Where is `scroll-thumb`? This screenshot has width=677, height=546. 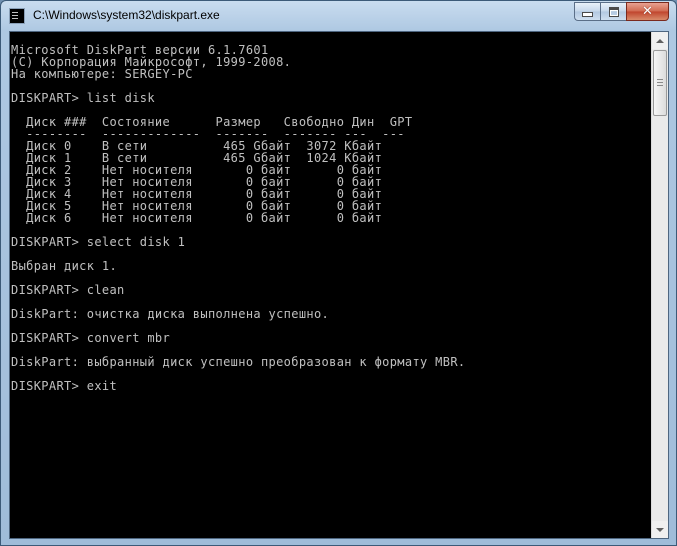 scroll-thumb is located at coordinates (660, 83).